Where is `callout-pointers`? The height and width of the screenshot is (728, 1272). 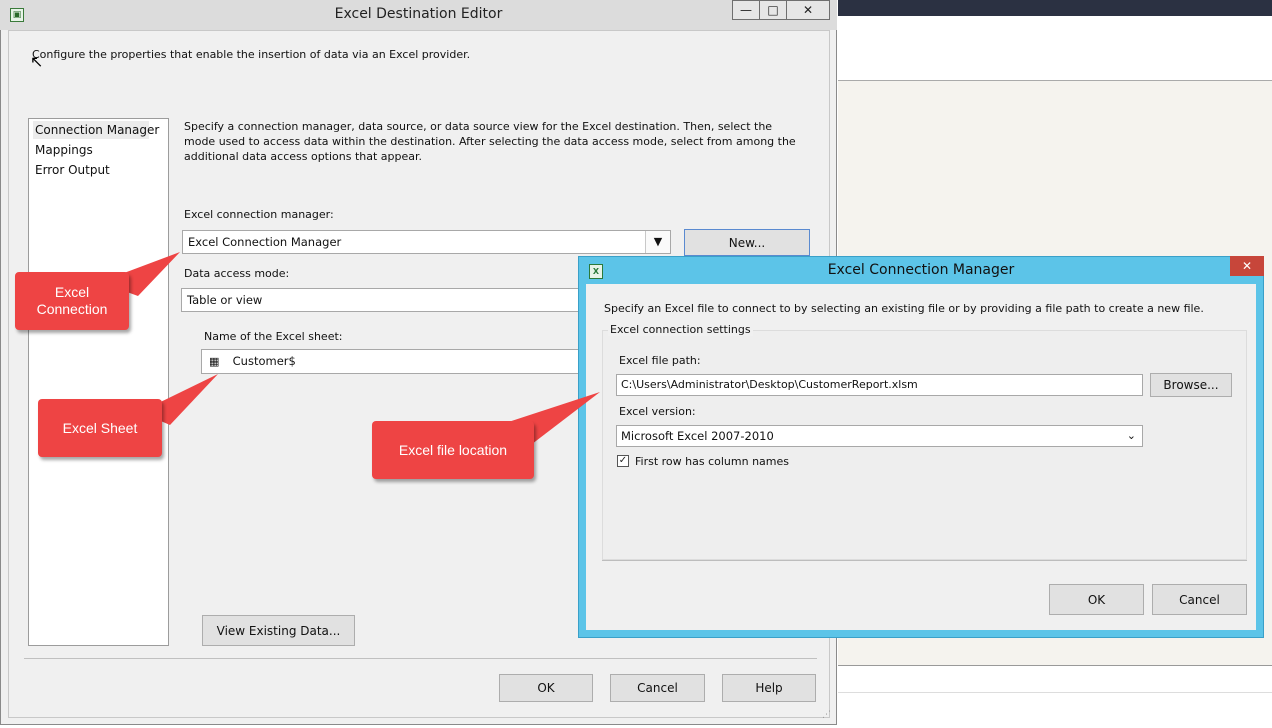 callout-pointers is located at coordinates (350, 348).